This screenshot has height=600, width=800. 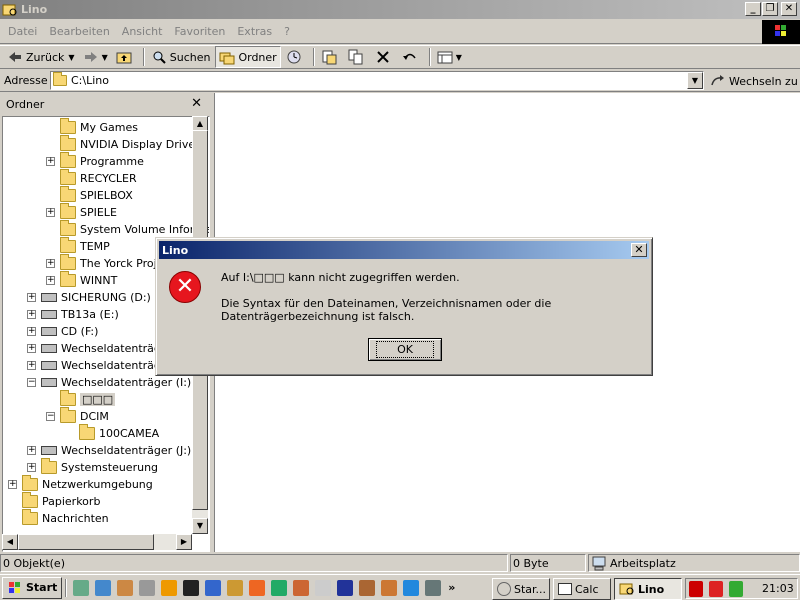 I want to click on folders-button: Ordner, so click(x=248, y=57).